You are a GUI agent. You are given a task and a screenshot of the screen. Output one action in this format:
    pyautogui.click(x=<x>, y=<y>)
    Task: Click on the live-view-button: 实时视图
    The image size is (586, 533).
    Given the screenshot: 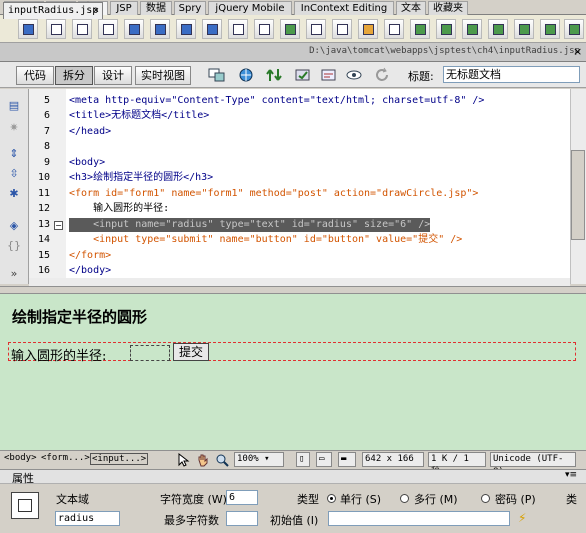 What is the action you would take?
    pyautogui.click(x=163, y=75)
    